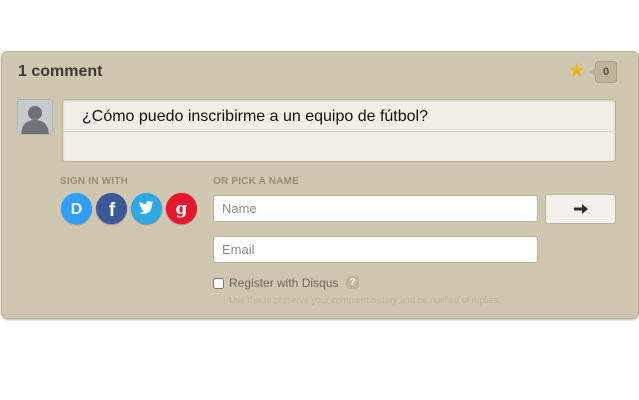  What do you see at coordinates (375, 208) in the screenshot?
I see `name-field` at bounding box center [375, 208].